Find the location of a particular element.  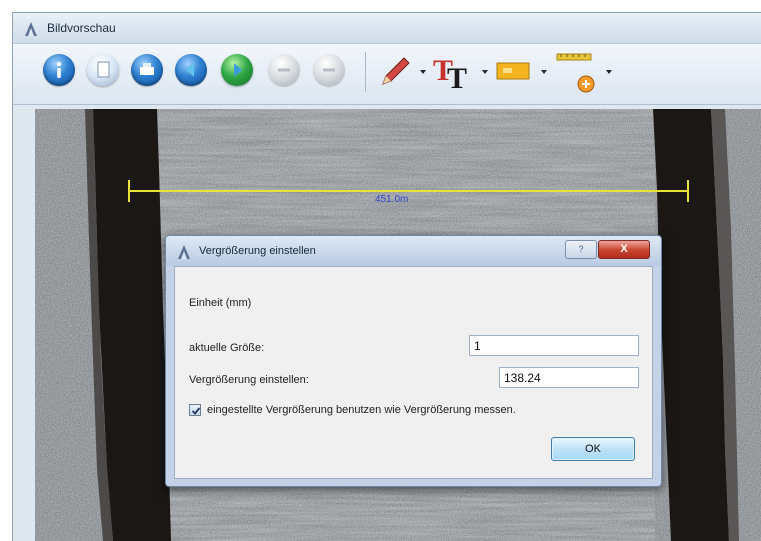

dialog-title: Vergrößerung einstellen is located at coordinates (257, 251).